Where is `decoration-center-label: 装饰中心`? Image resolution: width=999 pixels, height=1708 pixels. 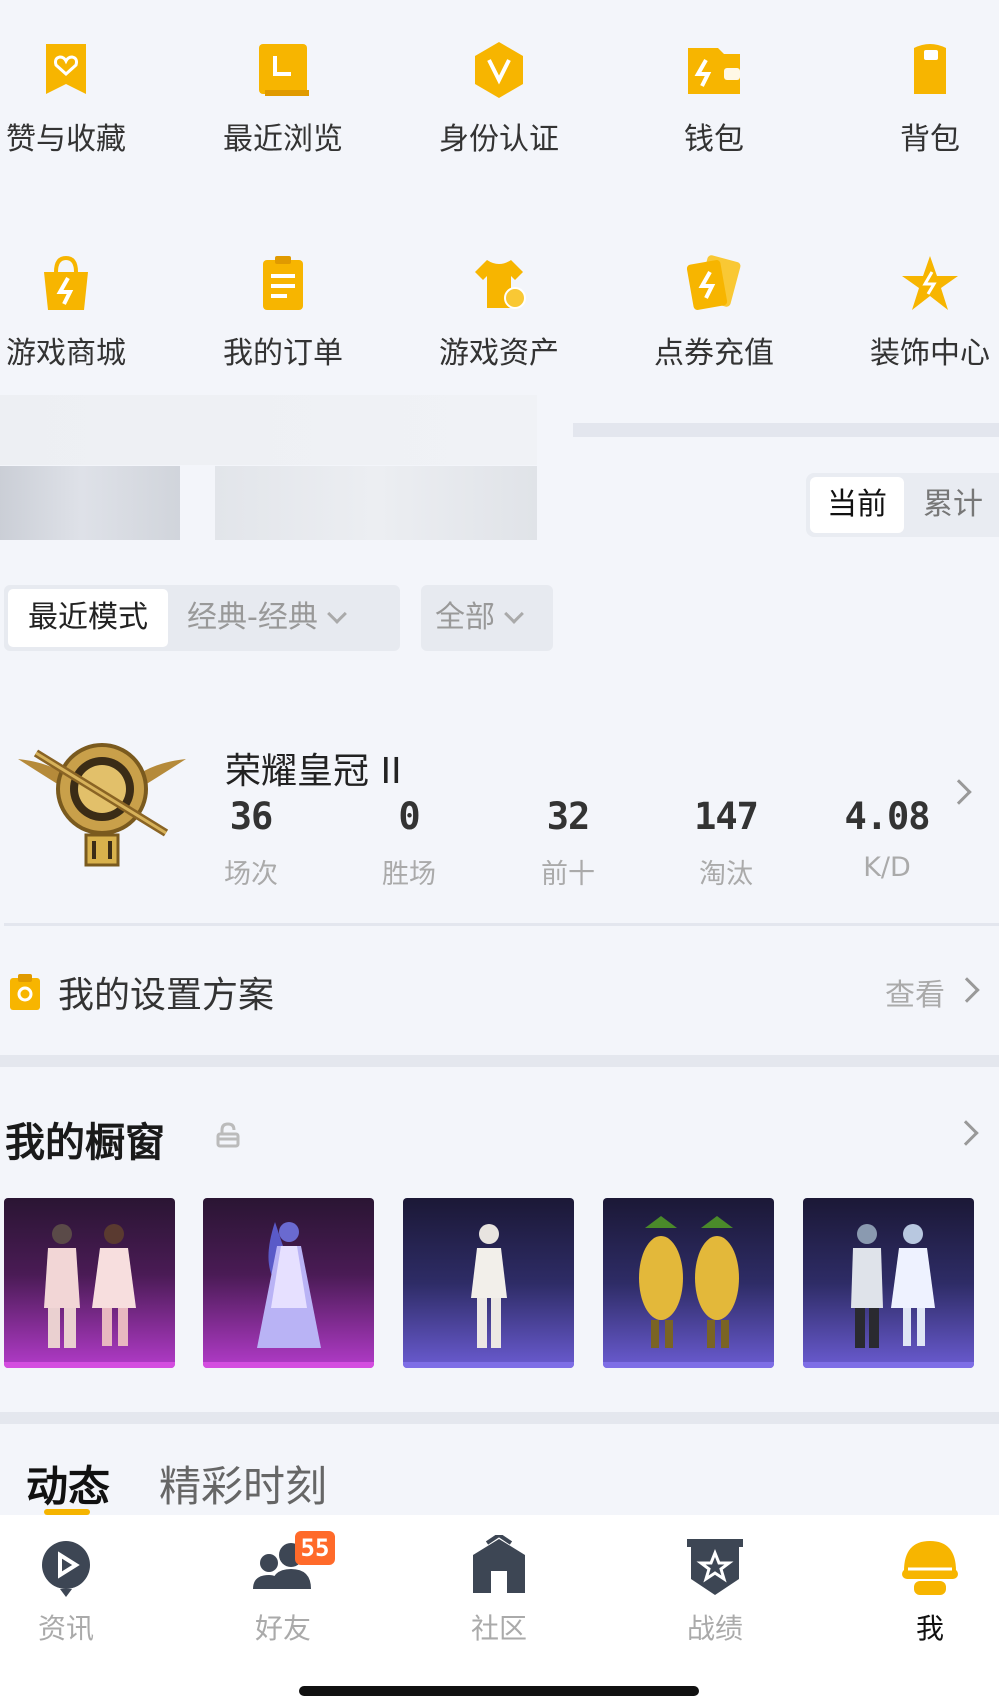 decoration-center-label: 装饰中心 is located at coordinates (930, 353).